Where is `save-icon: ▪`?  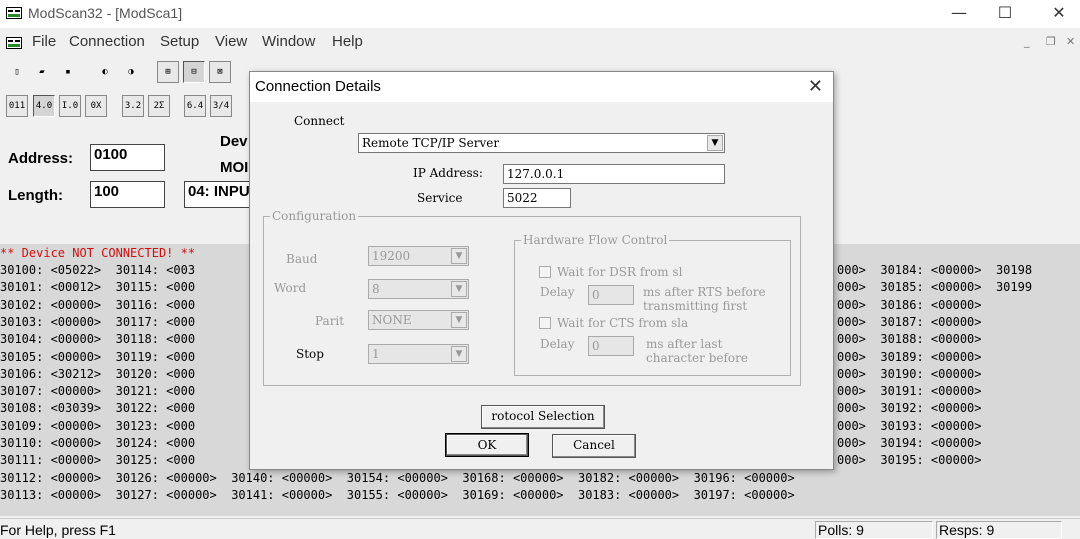
save-icon: ▪ is located at coordinates (68, 72).